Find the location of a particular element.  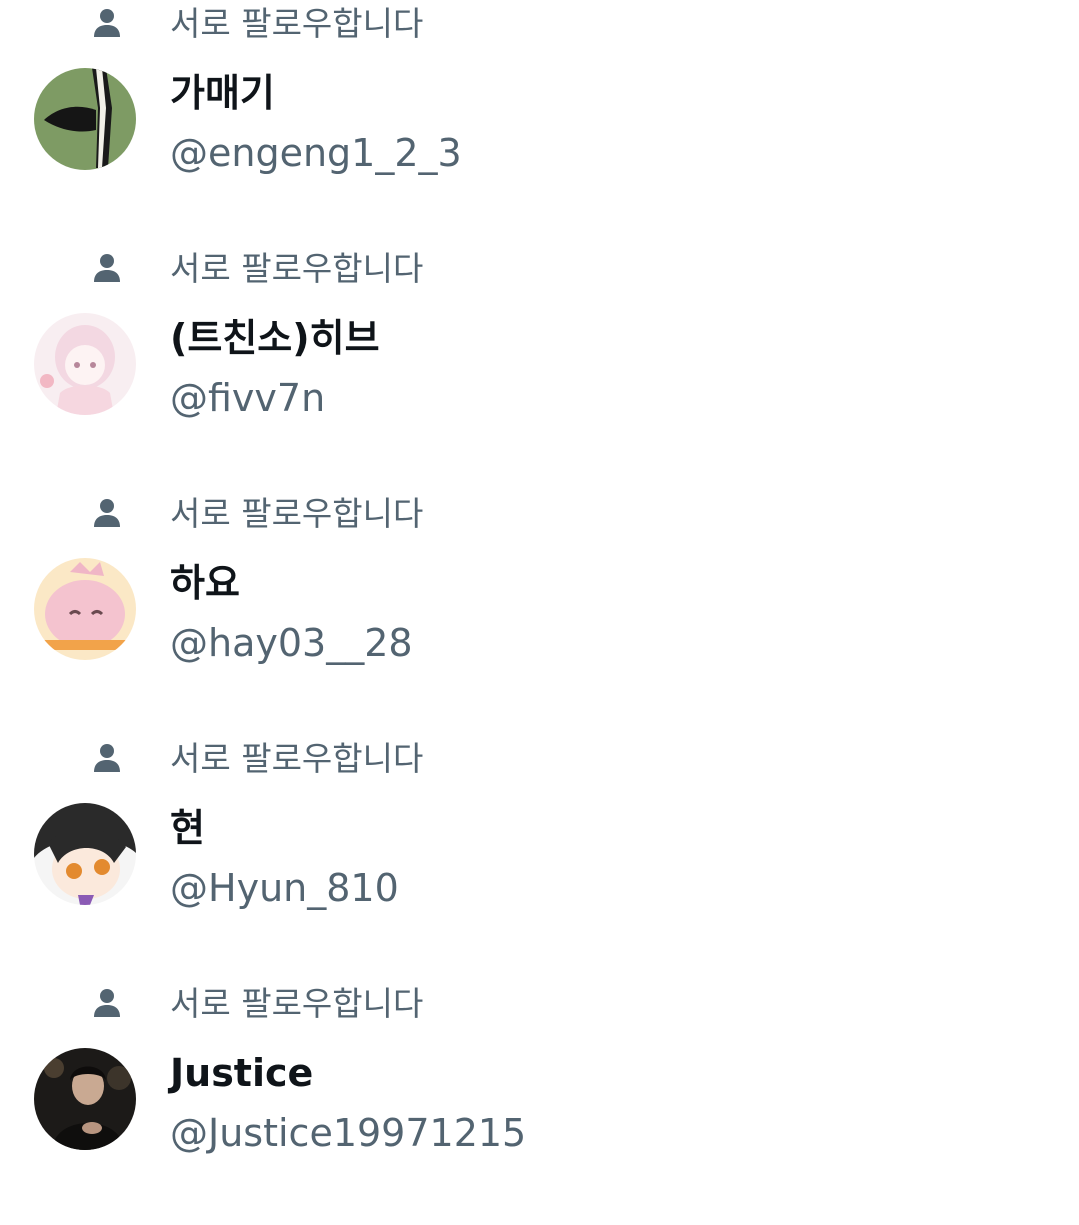

display-name: 현 is located at coordinates (187, 828).